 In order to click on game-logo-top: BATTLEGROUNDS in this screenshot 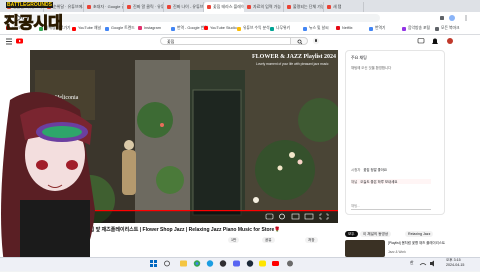, I will do `click(29, 5)`.